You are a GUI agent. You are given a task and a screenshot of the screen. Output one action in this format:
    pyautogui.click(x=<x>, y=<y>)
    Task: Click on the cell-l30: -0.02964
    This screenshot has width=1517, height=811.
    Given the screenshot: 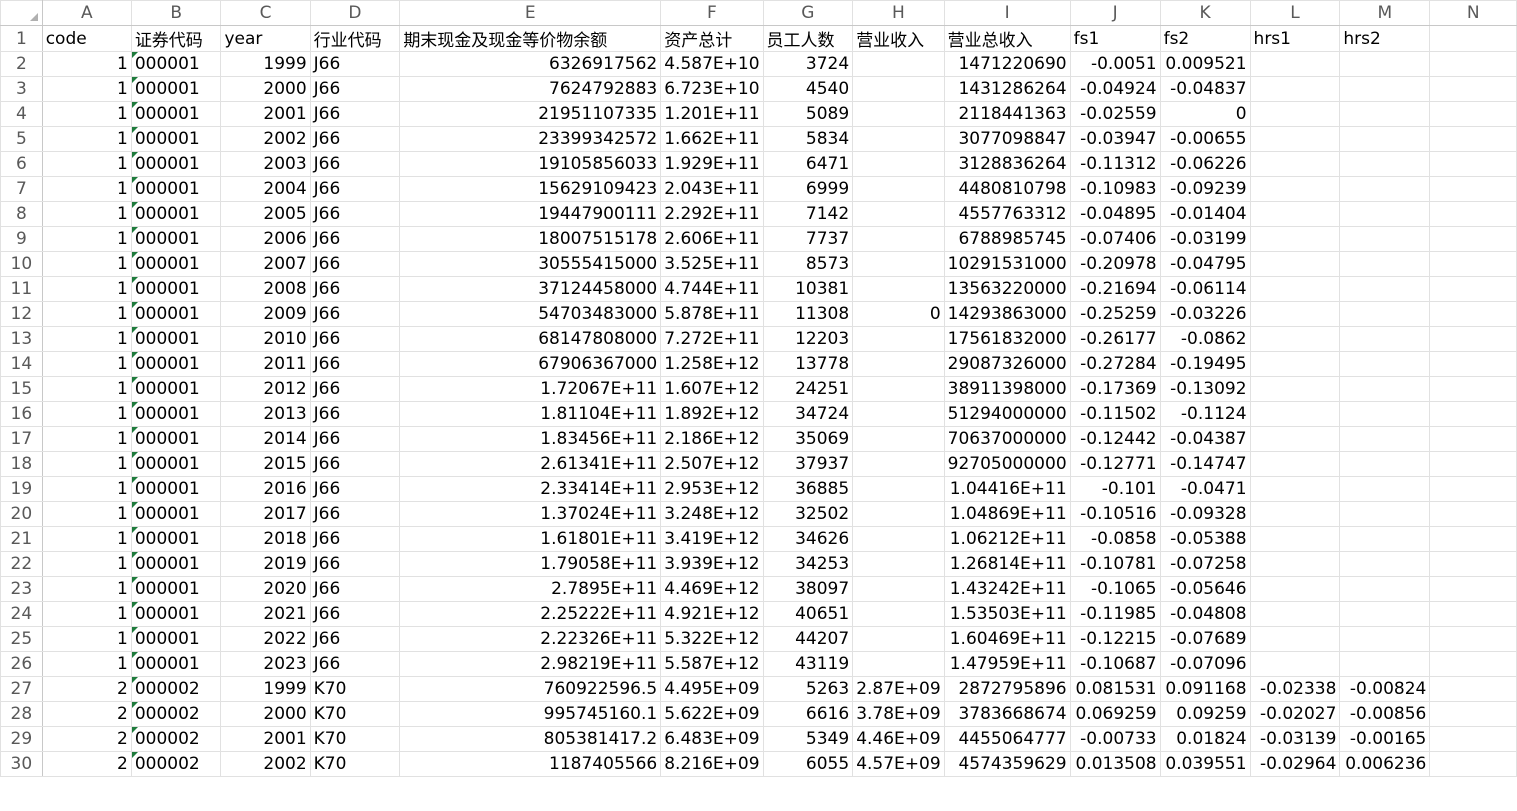 What is the action you would take?
    pyautogui.click(x=1295, y=764)
    